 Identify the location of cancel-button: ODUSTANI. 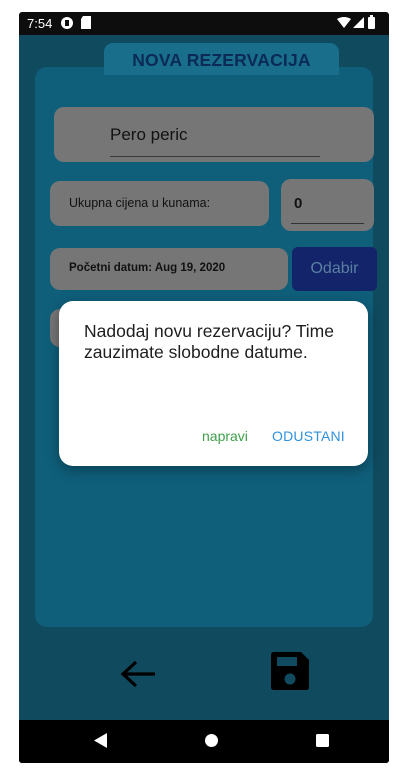
(308, 436).